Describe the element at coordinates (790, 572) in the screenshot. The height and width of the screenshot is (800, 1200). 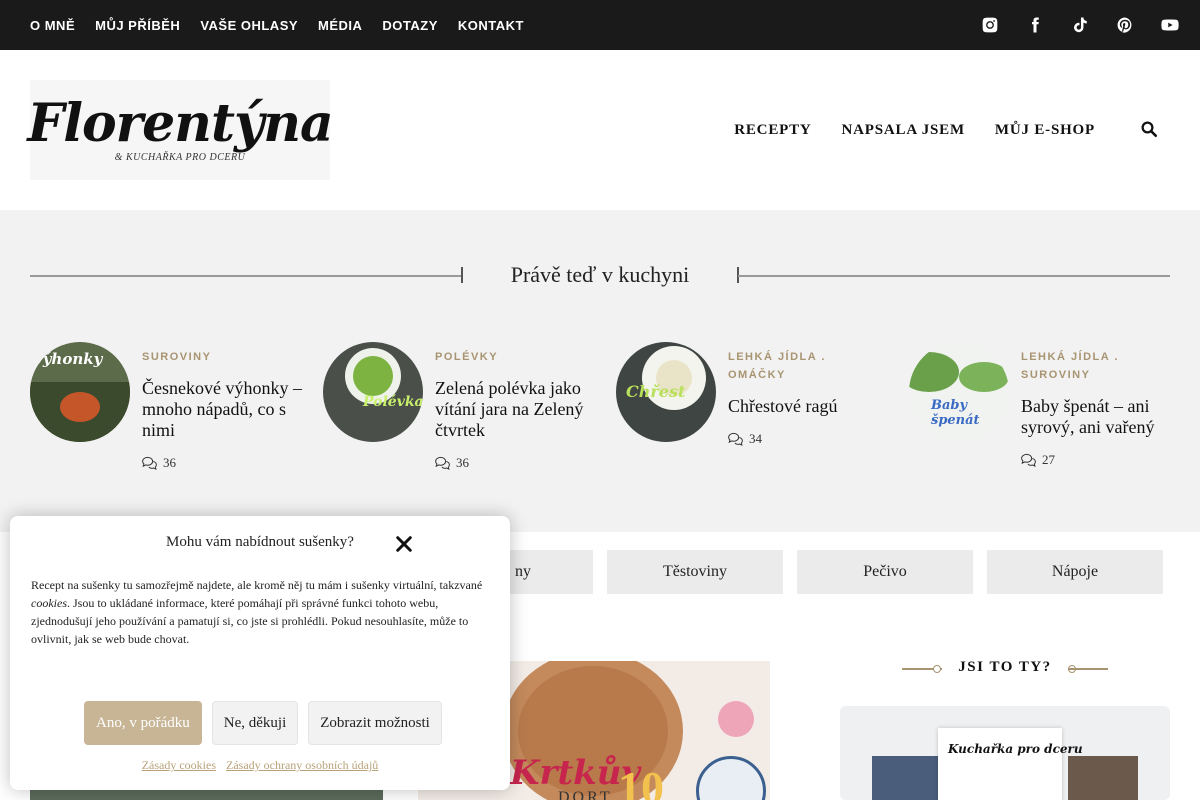
I see `category-buttons: ny Těstoviny Pečivo Nápoje` at that location.